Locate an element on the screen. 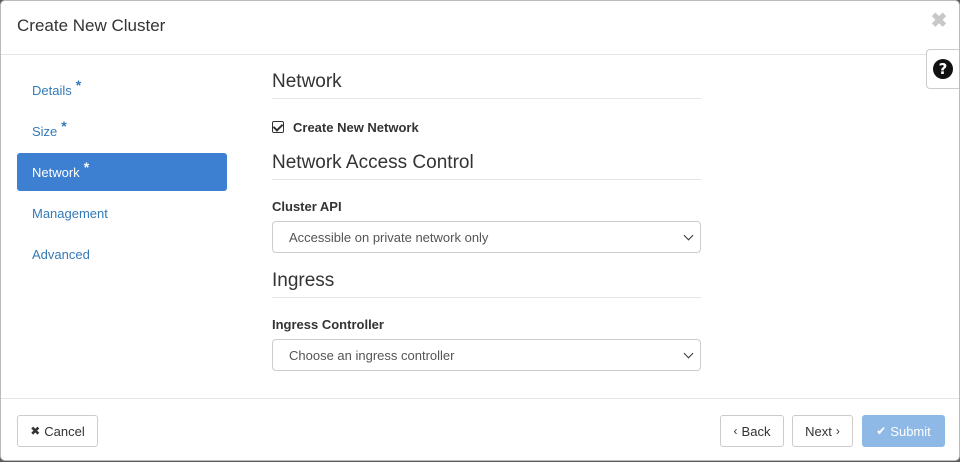 The height and width of the screenshot is (462, 960). chevron-left-icon: ‹ is located at coordinates (735, 431).